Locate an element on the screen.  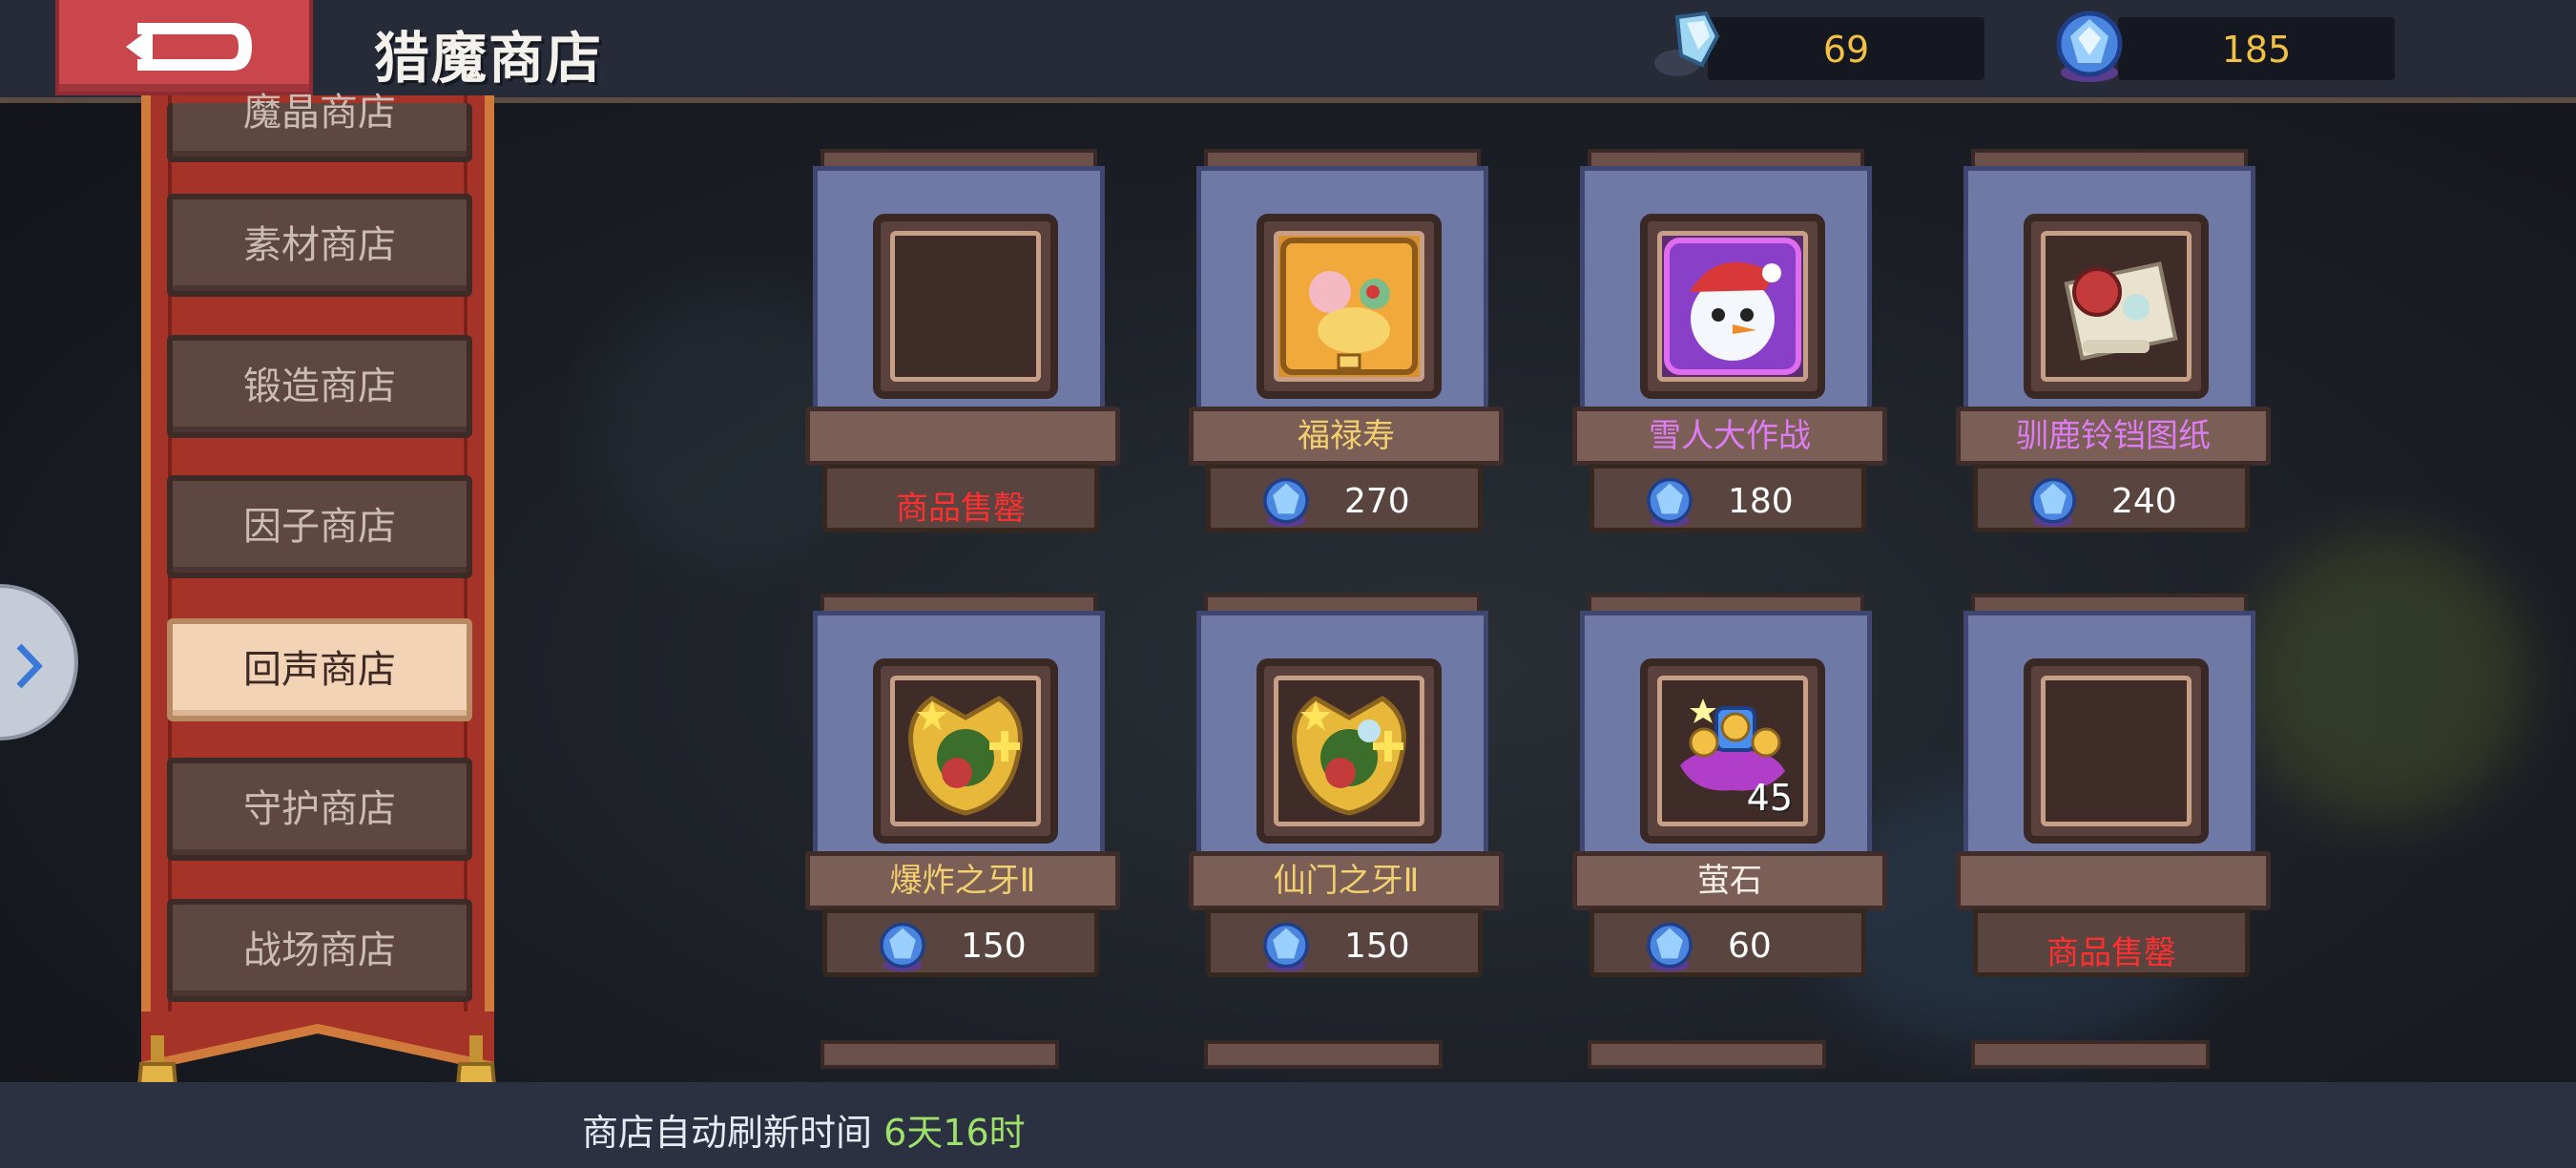
refresh-timer: 商店自动刷新时间 6天16时 is located at coordinates (804, 1129).